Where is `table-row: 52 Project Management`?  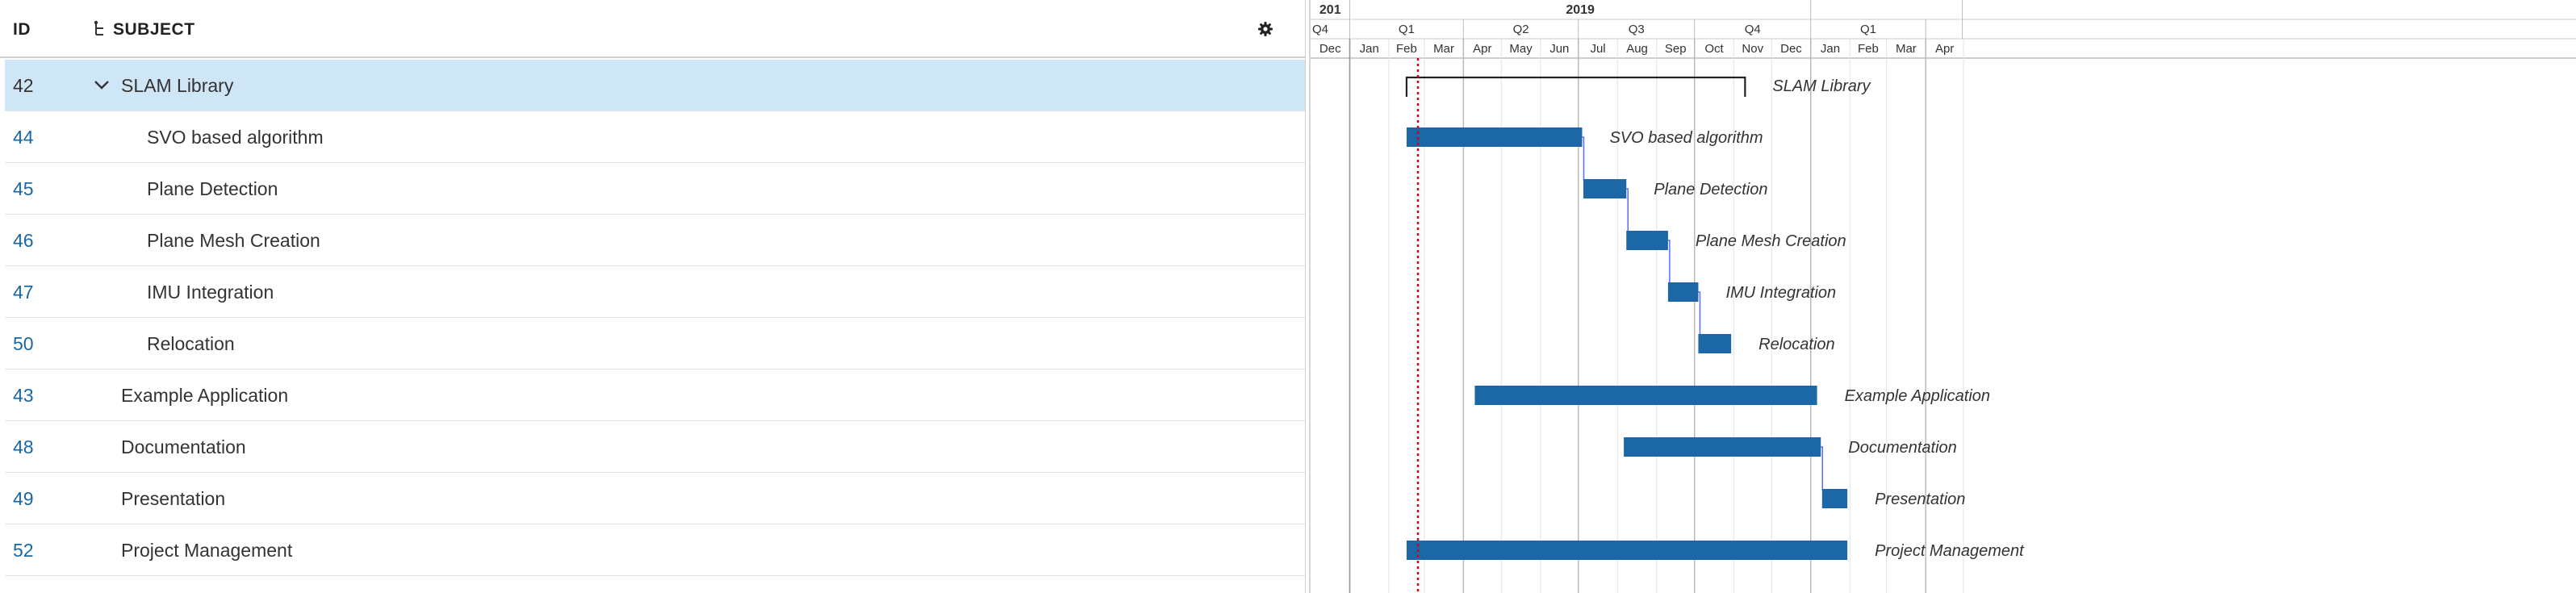
table-row: 52 Project Management is located at coordinates (655, 550).